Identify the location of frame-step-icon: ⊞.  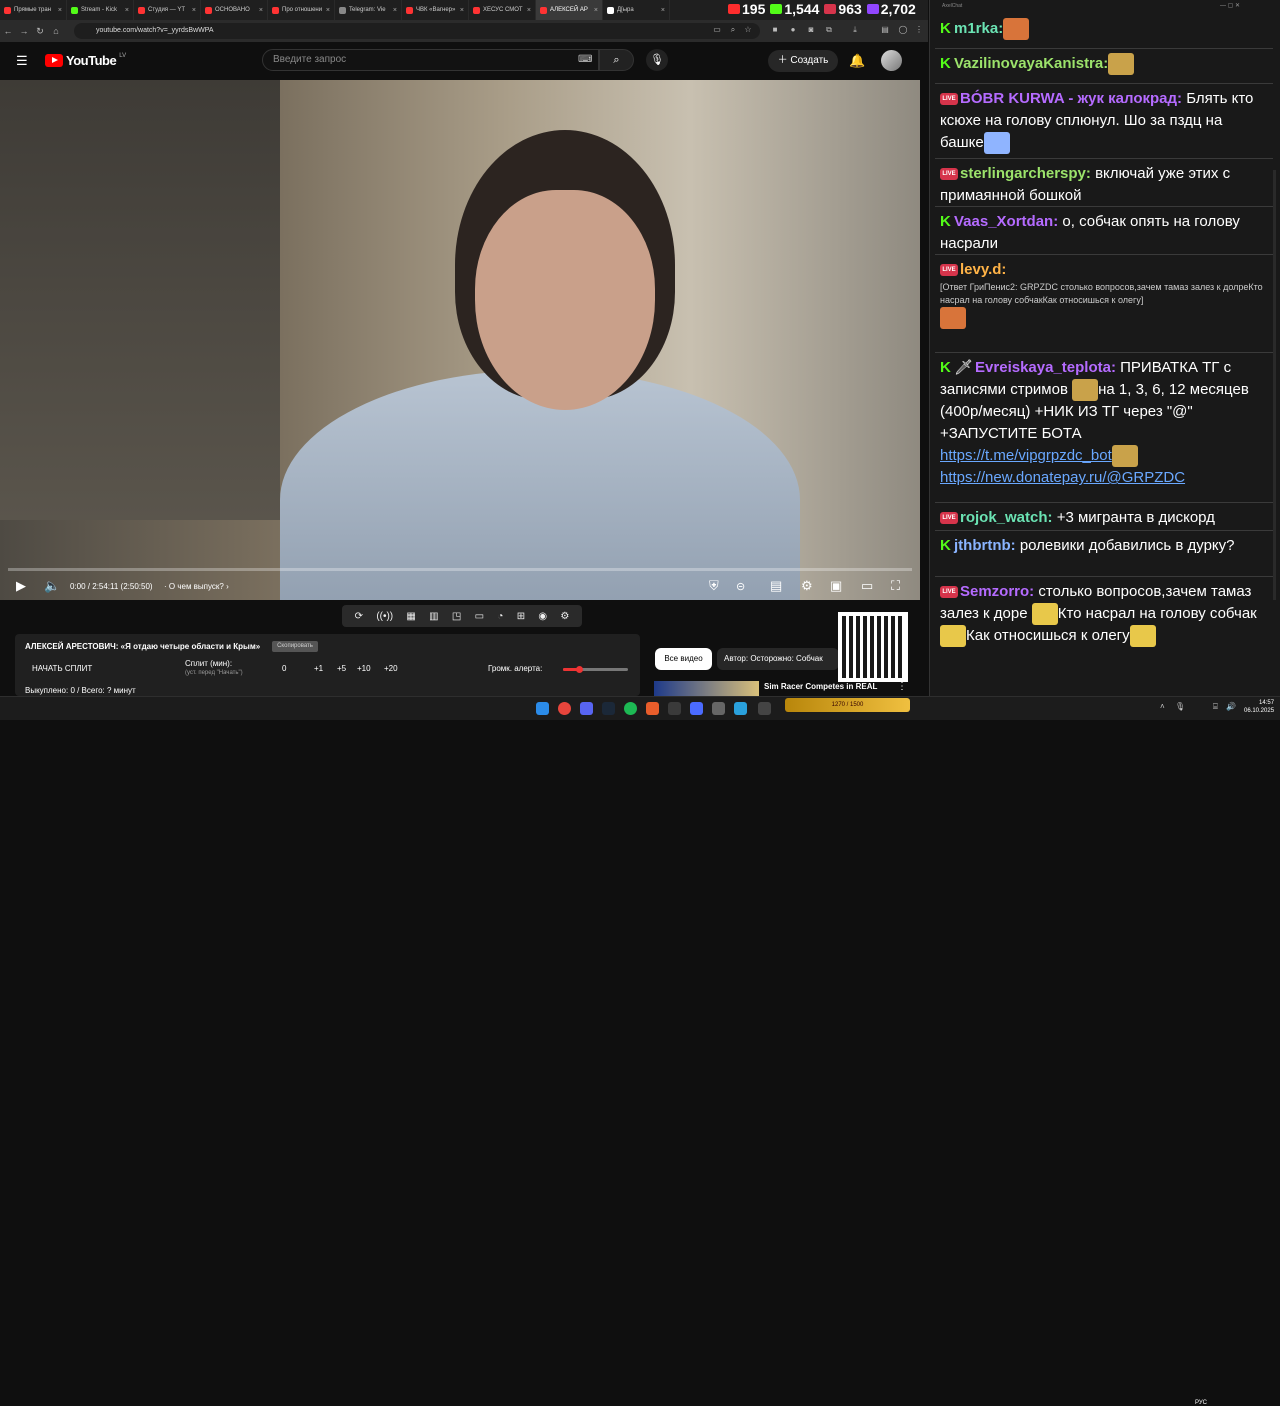
(521, 616).